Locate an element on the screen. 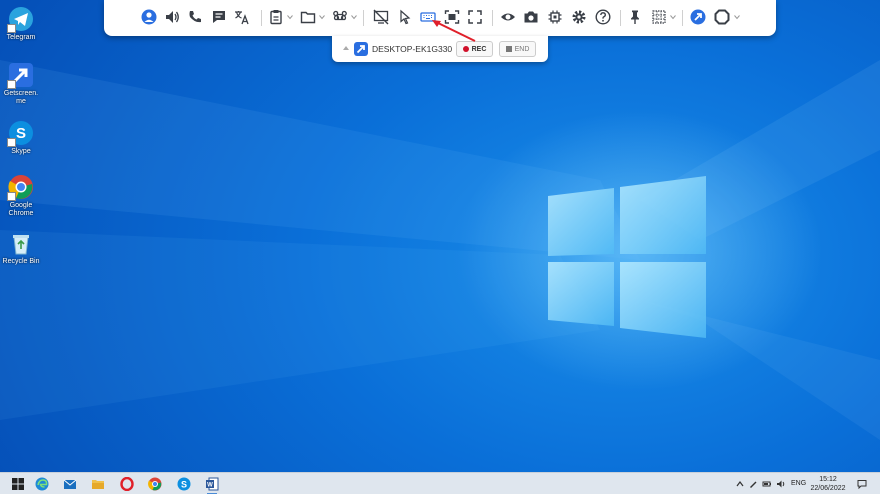 The image size is (880, 494). taskbar-chrome is located at coordinates (155, 484).